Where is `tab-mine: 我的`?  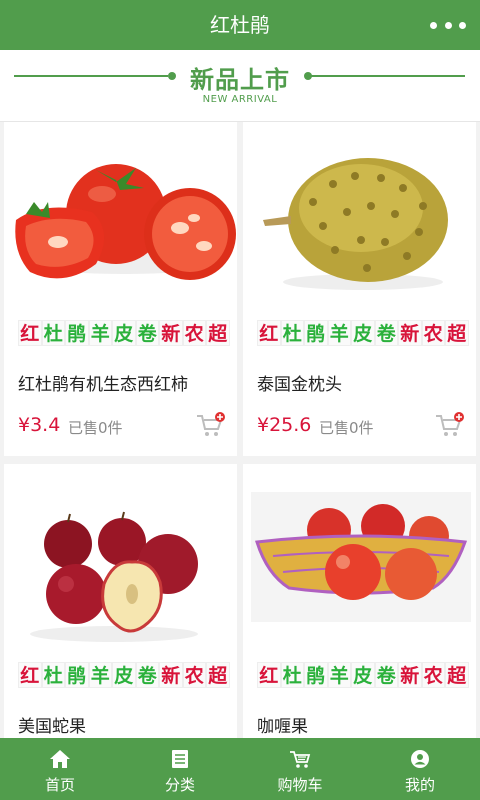 tab-mine: 我的 is located at coordinates (420, 769).